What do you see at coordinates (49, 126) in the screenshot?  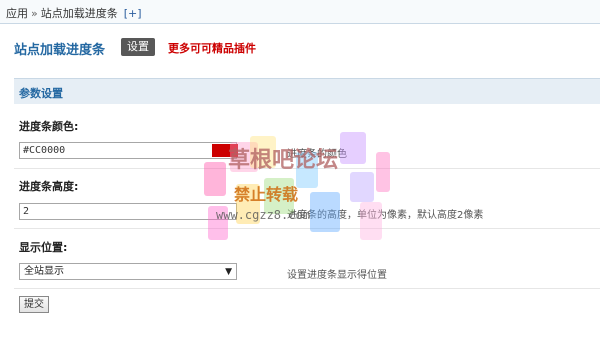 I see `color-field-label: 进度条颜色:` at bounding box center [49, 126].